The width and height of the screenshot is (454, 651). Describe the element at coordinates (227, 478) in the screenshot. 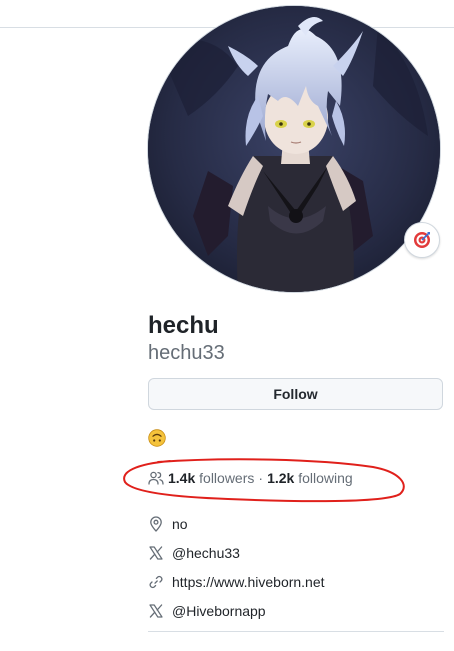

I see `followers-label: followers` at that location.